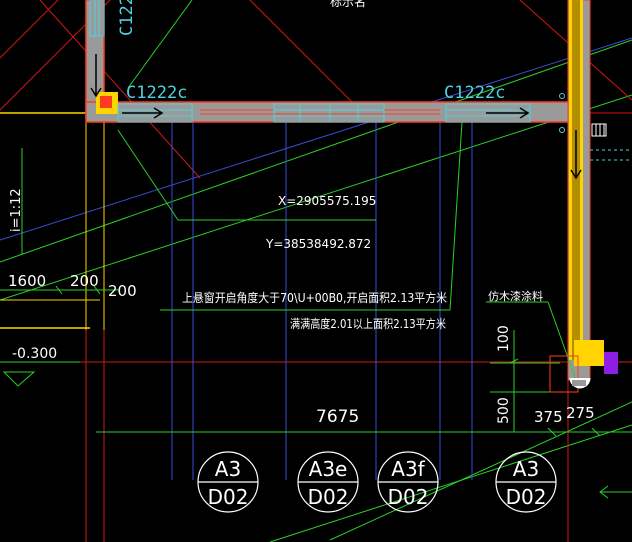  Describe the element at coordinates (27, 281) in the screenshot. I see `dim-1600: 1600` at that location.